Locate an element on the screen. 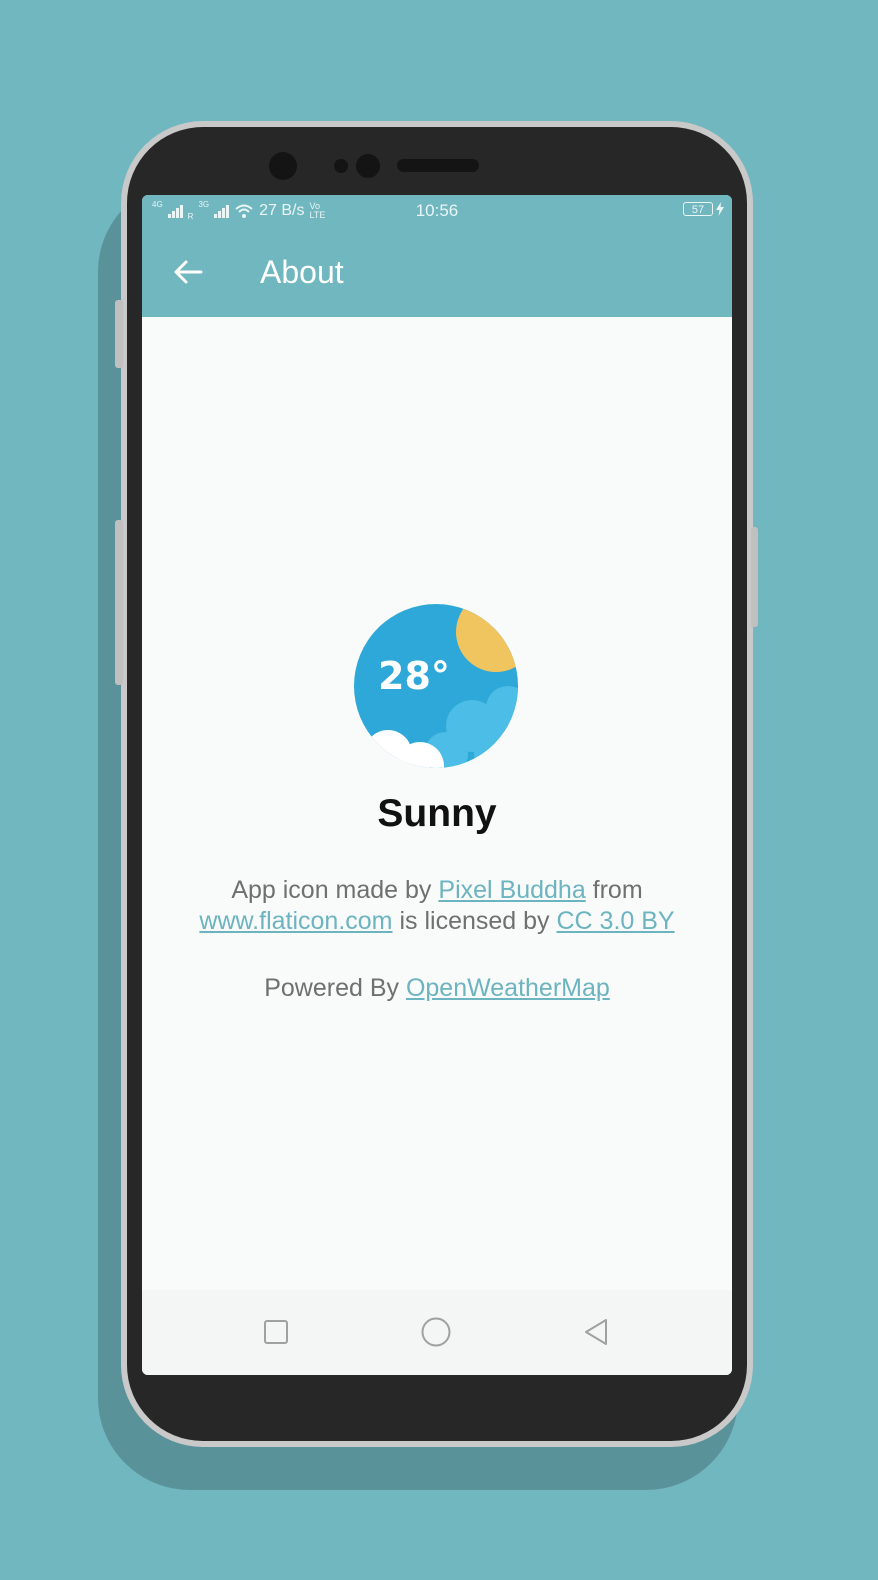 The image size is (878, 1580). system-nav-bar is located at coordinates (437, 1332).